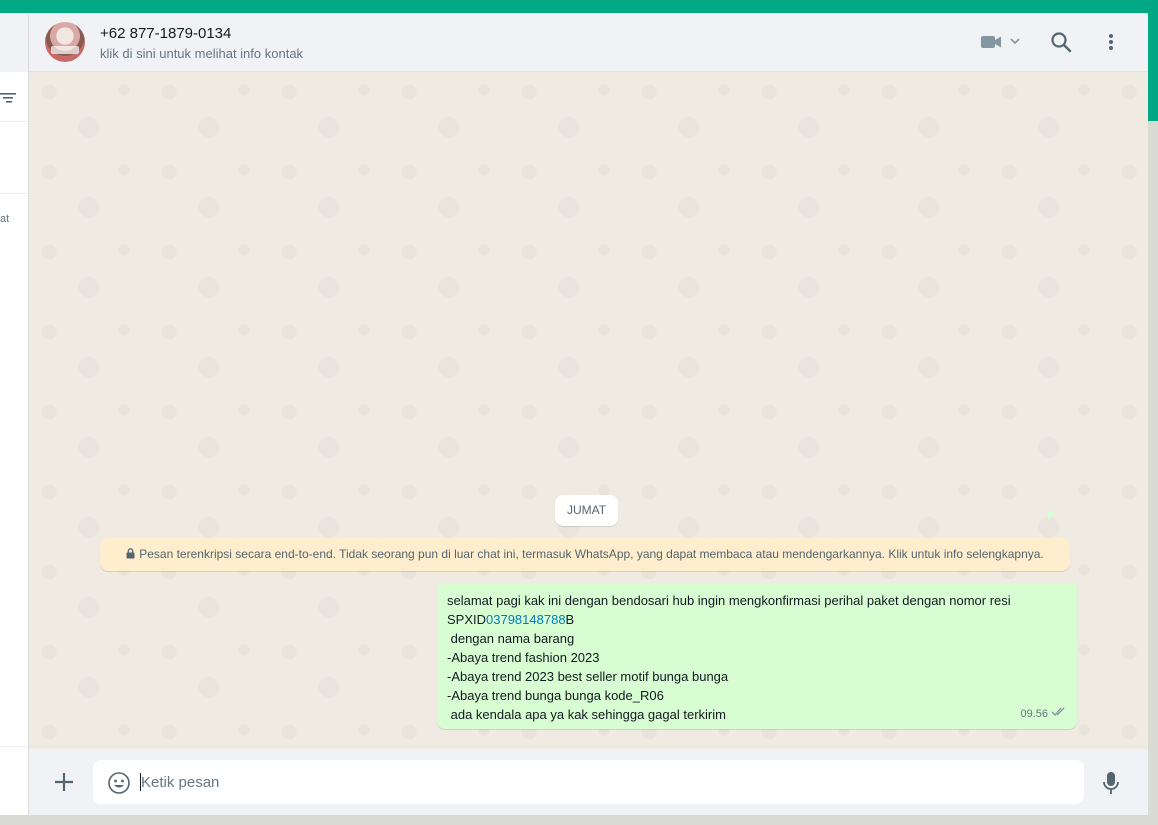  Describe the element at coordinates (1003, 44) in the screenshot. I see `video-call-button` at that location.